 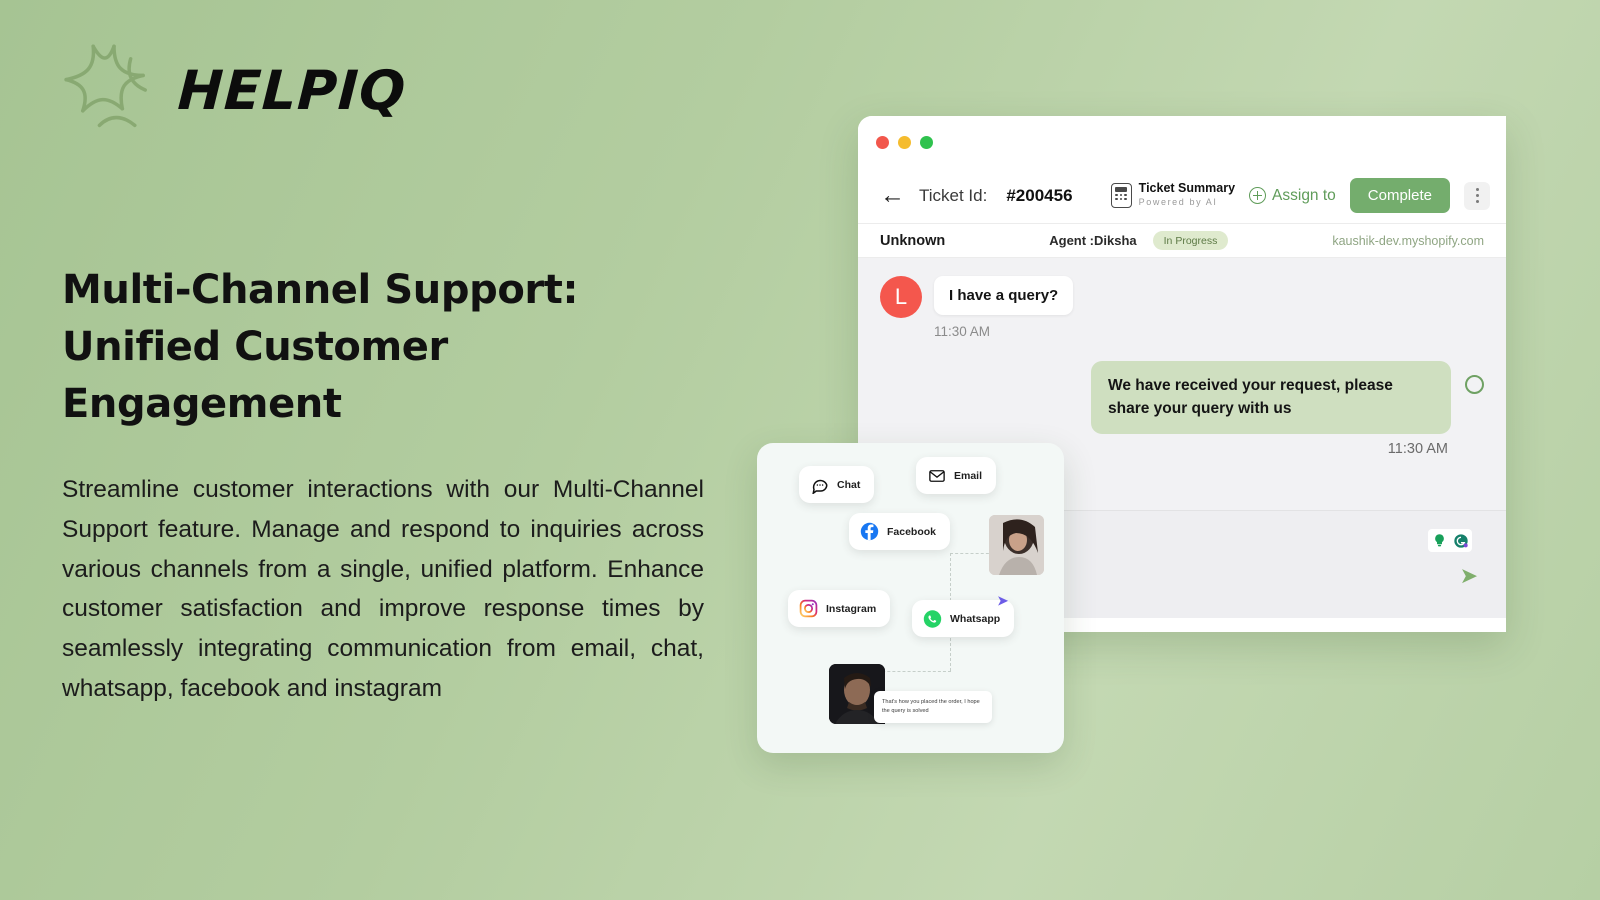 What do you see at coordinates (926, 142) in the screenshot?
I see `maximize-window-icon` at bounding box center [926, 142].